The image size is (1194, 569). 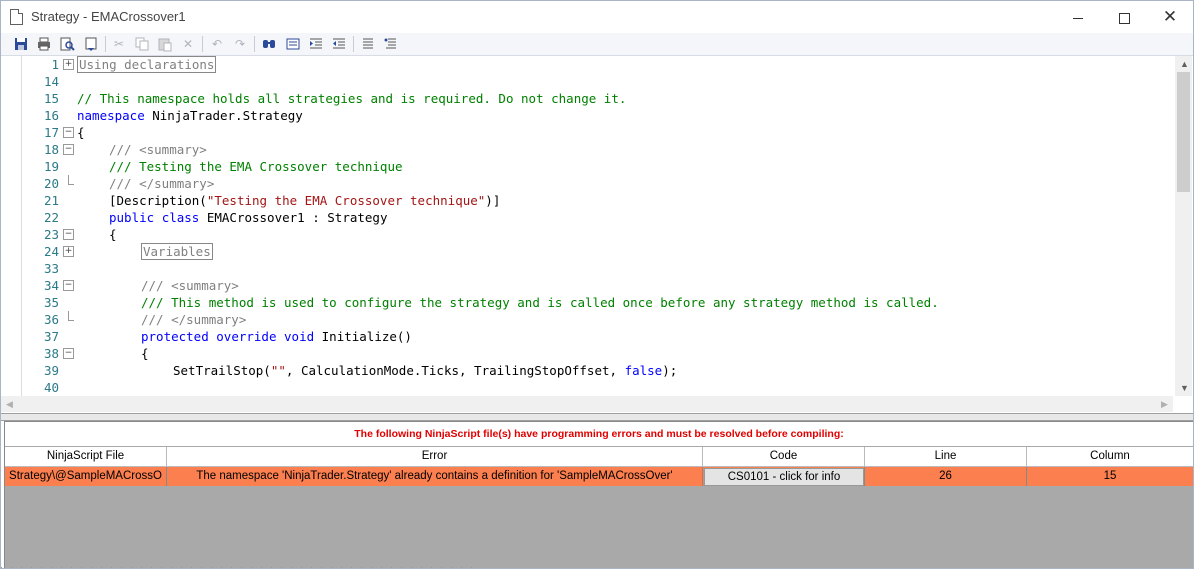 I want to click on maximize-icon, so click(x=1124, y=18).